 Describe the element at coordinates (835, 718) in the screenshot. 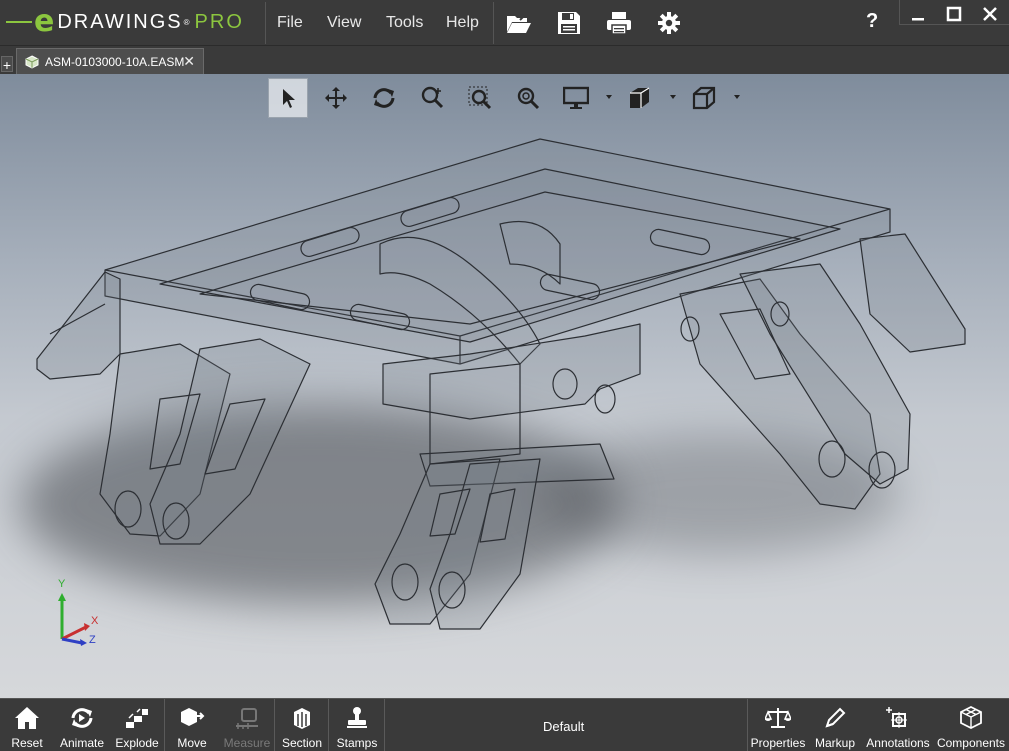

I see `markup-icon` at that location.